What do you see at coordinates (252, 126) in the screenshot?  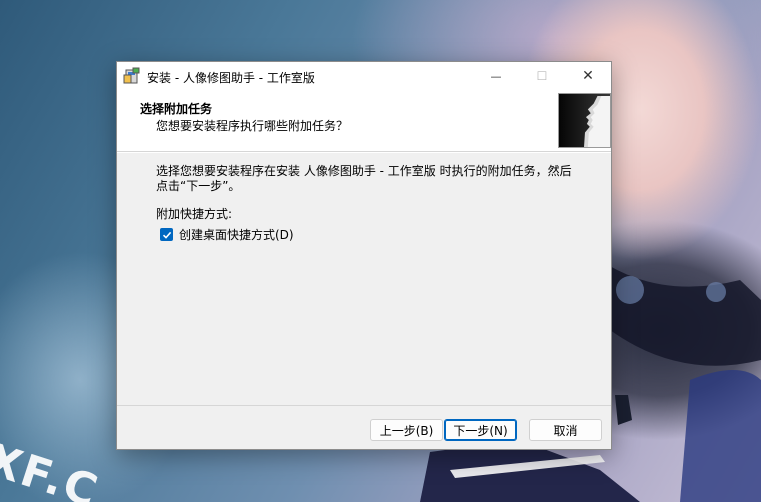 I see `page-subtitle: 您想要安装程序执行哪些附加任务？` at bounding box center [252, 126].